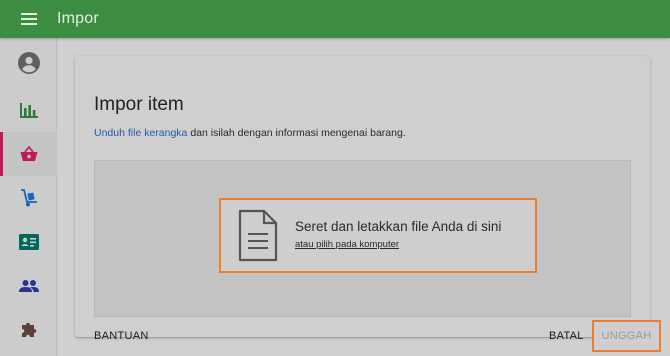  What do you see at coordinates (398, 226) in the screenshot?
I see `drop-instruction: Seret dan letakkan file Anda di sini` at bounding box center [398, 226].